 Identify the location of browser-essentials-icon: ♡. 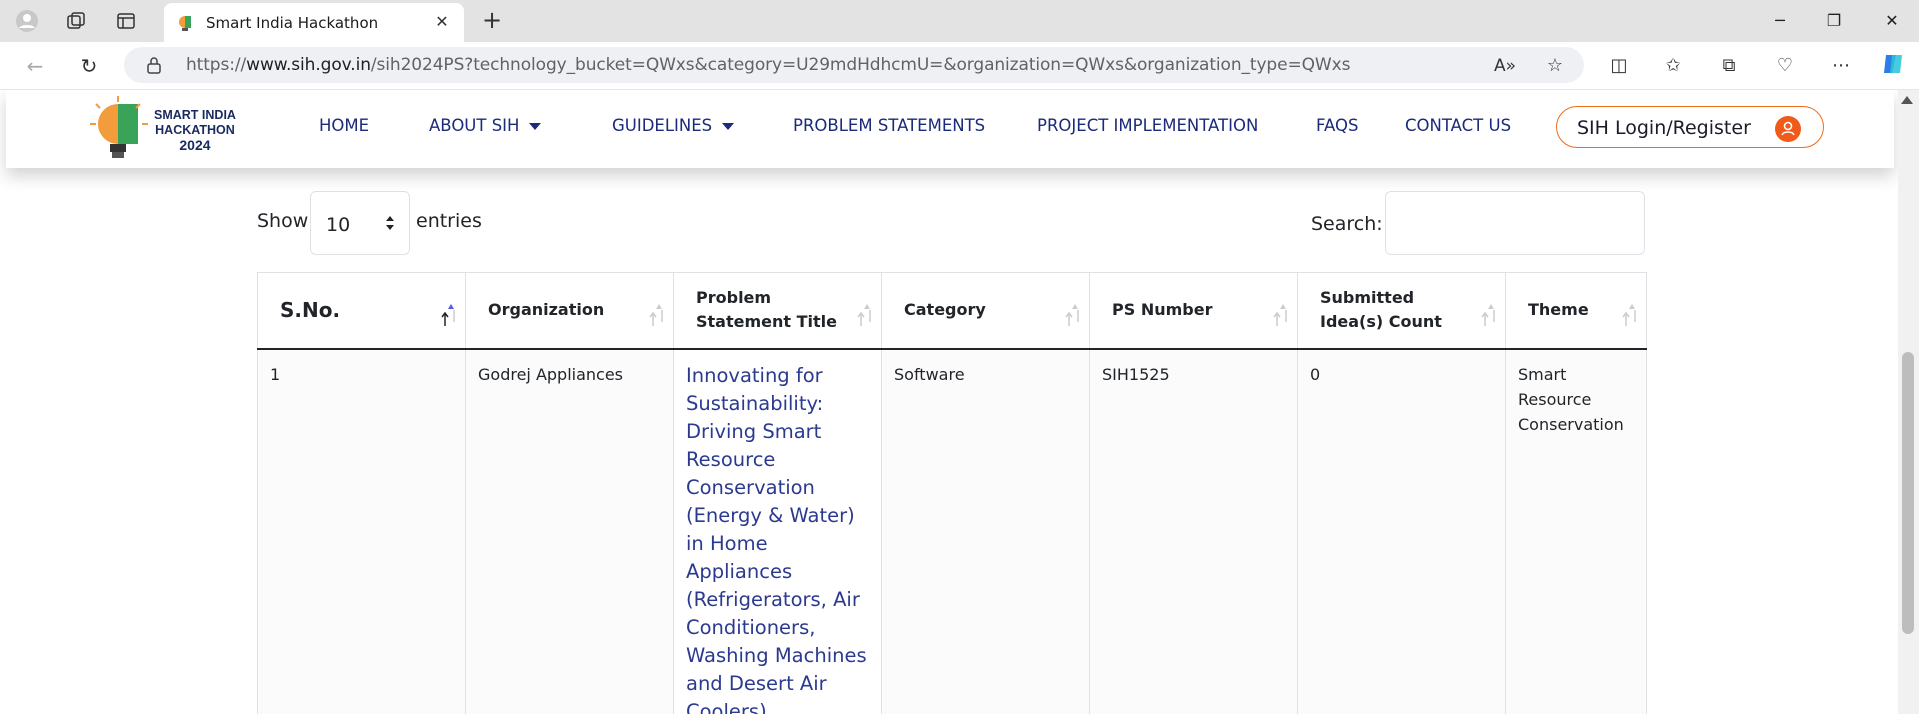
(1785, 66).